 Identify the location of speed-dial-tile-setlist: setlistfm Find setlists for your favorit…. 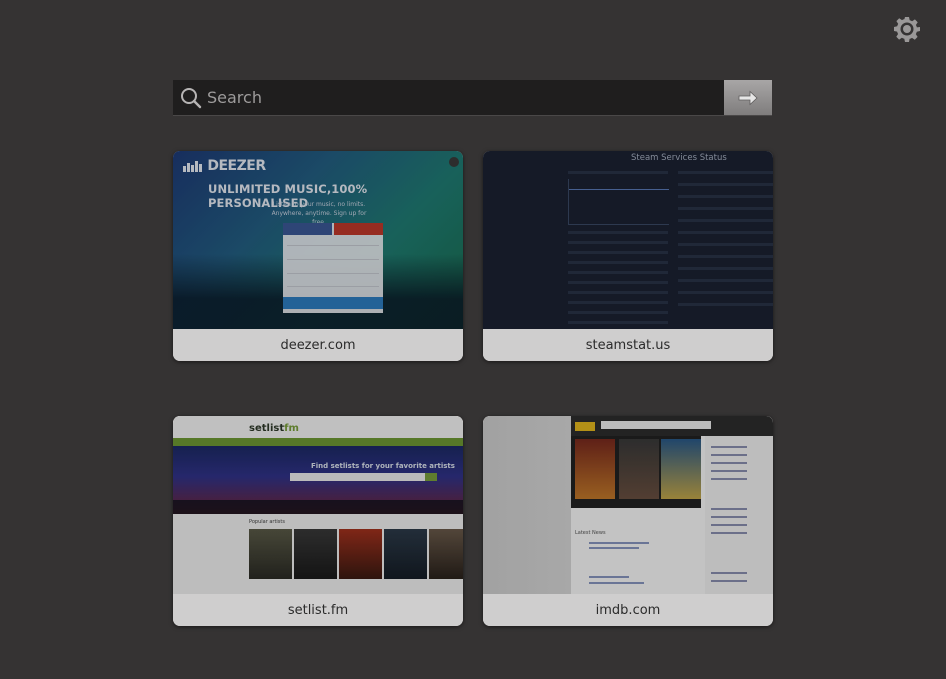
(318, 521).